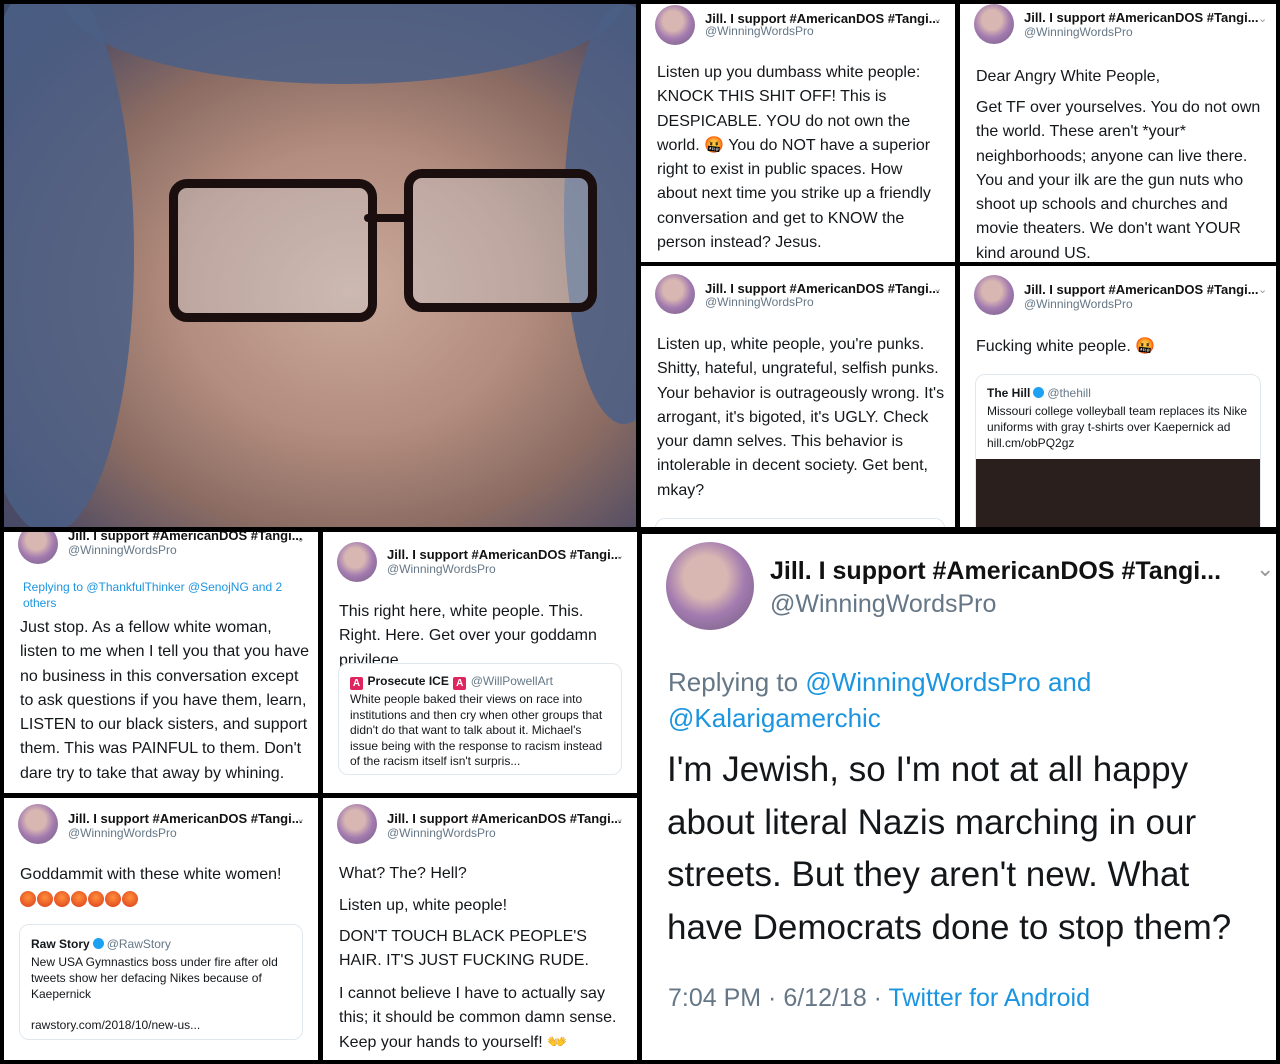  What do you see at coordinates (1066, 346) in the screenshot?
I see `tweet-text: Fucking white people. 🤬` at bounding box center [1066, 346].